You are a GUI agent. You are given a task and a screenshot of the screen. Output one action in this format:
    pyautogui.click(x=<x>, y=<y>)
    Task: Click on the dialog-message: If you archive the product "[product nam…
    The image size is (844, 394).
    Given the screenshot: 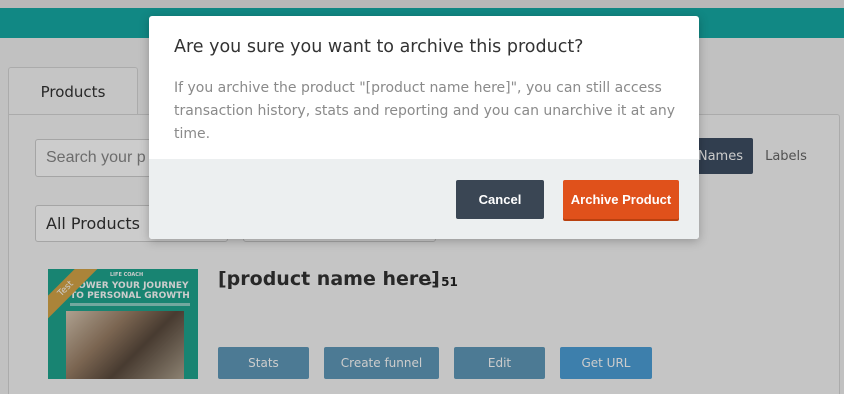 What is the action you would take?
    pyautogui.click(x=425, y=111)
    